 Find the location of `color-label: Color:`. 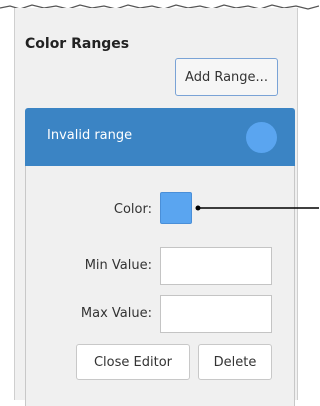

color-label: Color: is located at coordinates (132, 209).